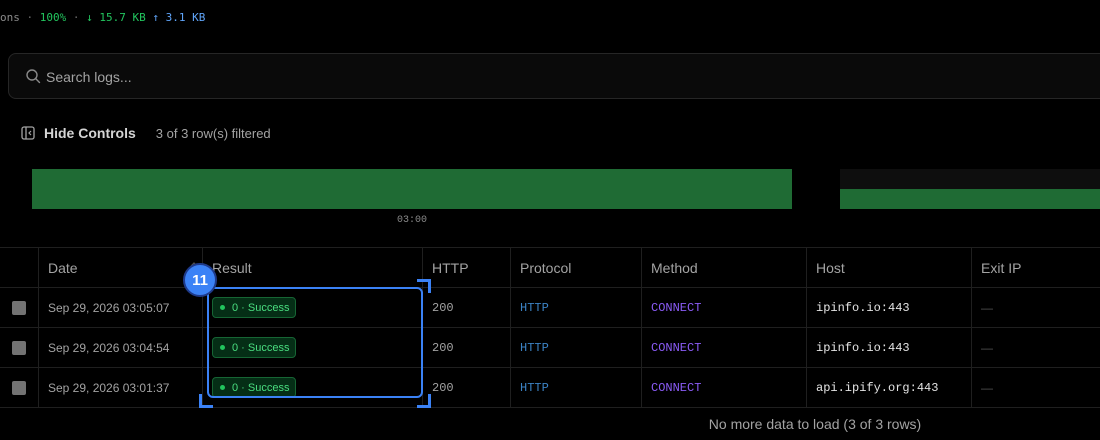 Image resolution: width=1100 pixels, height=440 pixels. Describe the element at coordinates (546, 267) in the screenshot. I see `column-header-label: Protocol` at that location.